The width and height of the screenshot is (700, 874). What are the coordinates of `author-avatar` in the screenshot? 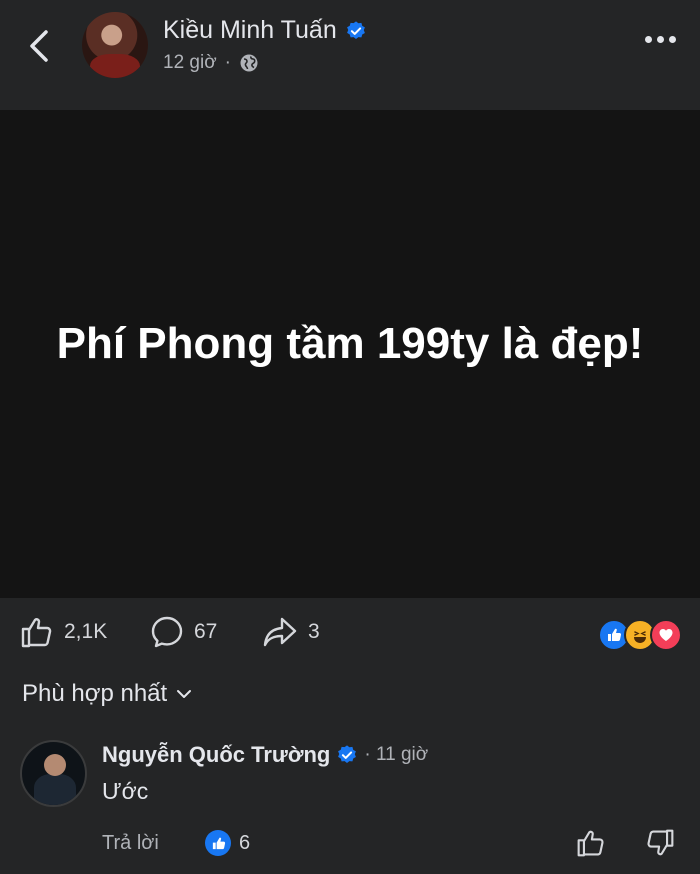 It's located at (115, 45).